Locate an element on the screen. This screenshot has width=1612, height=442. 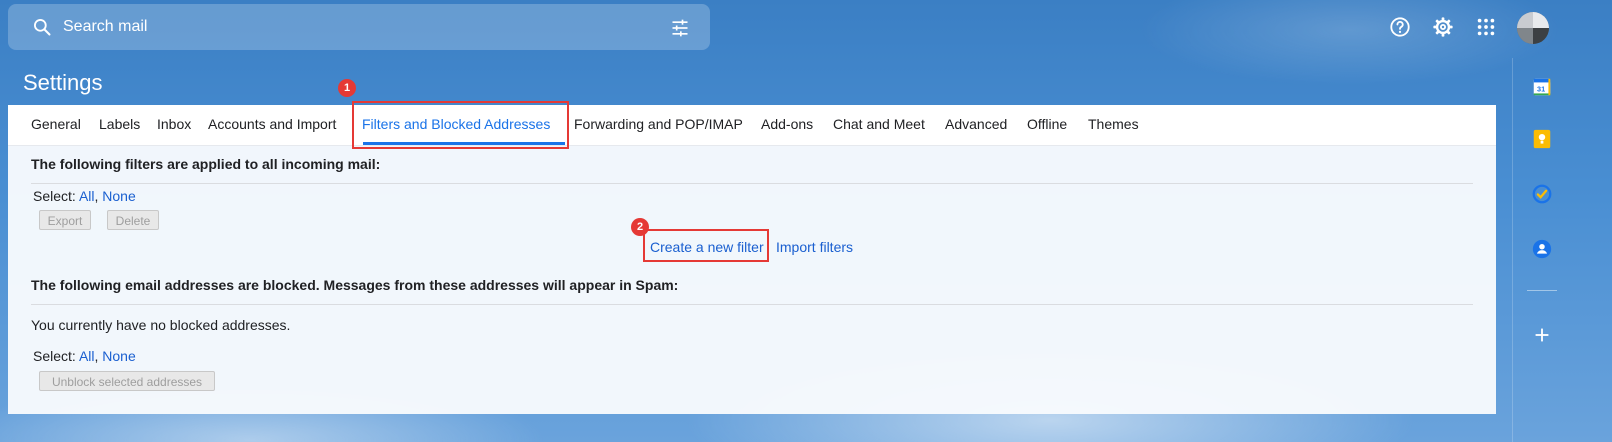
filters-select-row: Select: All, None is located at coordinates (84, 196).